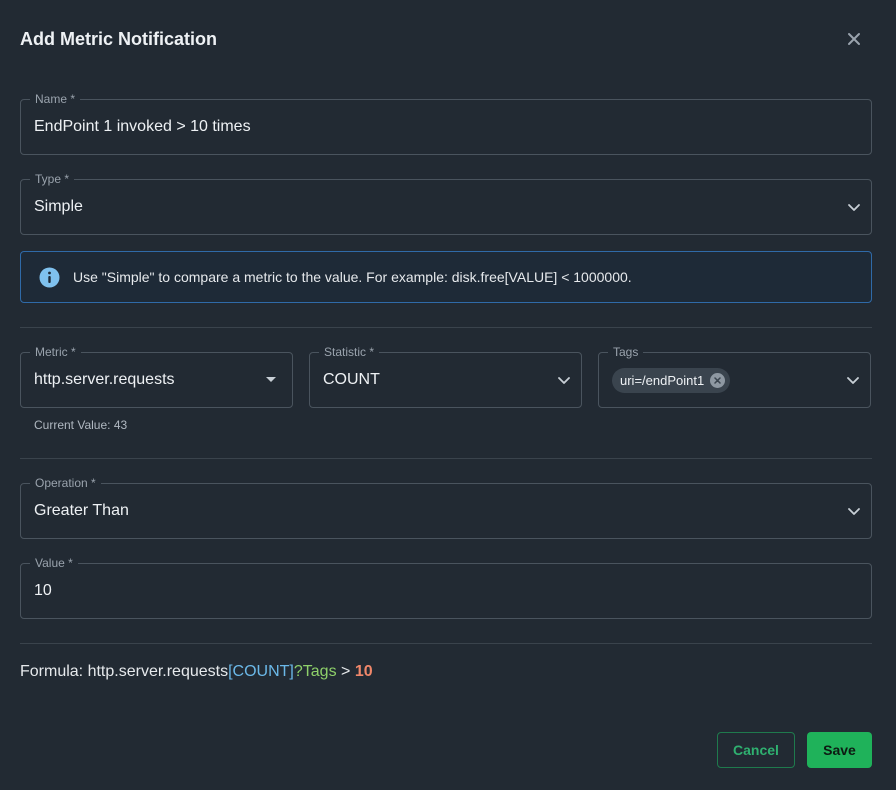 Image resolution: width=896 pixels, height=790 pixels. What do you see at coordinates (446, 203) in the screenshot?
I see `type-select: Type * Simple` at bounding box center [446, 203].